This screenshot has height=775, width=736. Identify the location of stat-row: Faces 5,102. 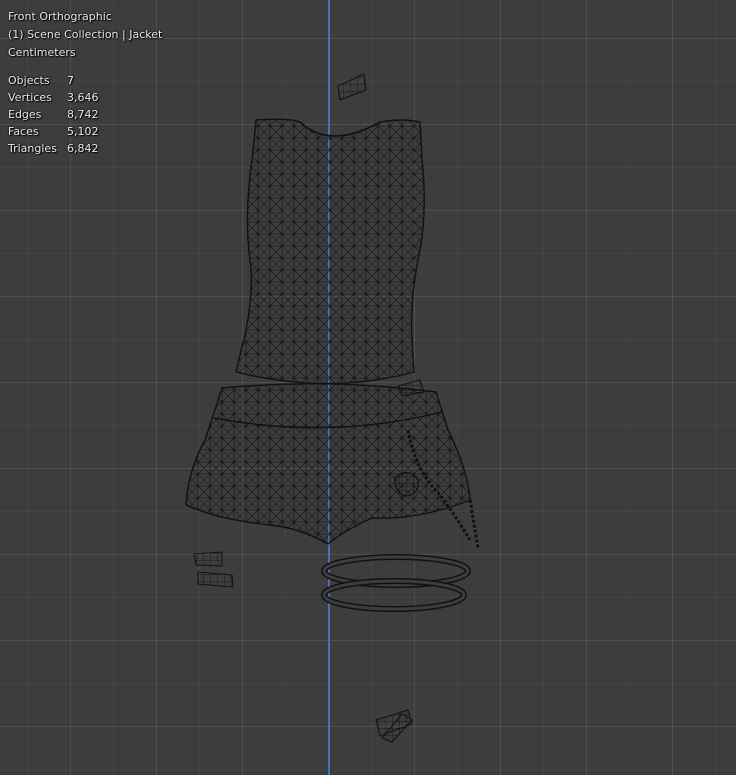
(85, 131).